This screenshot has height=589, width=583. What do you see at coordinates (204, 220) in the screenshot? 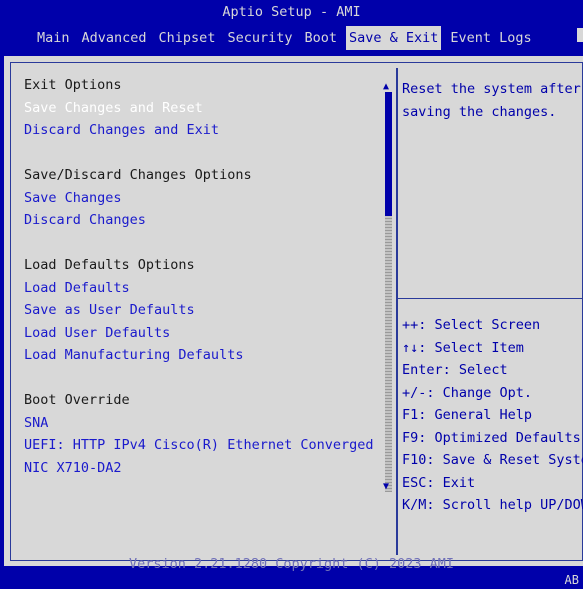
I see `discard-changes-item: Discard Changes` at bounding box center [204, 220].